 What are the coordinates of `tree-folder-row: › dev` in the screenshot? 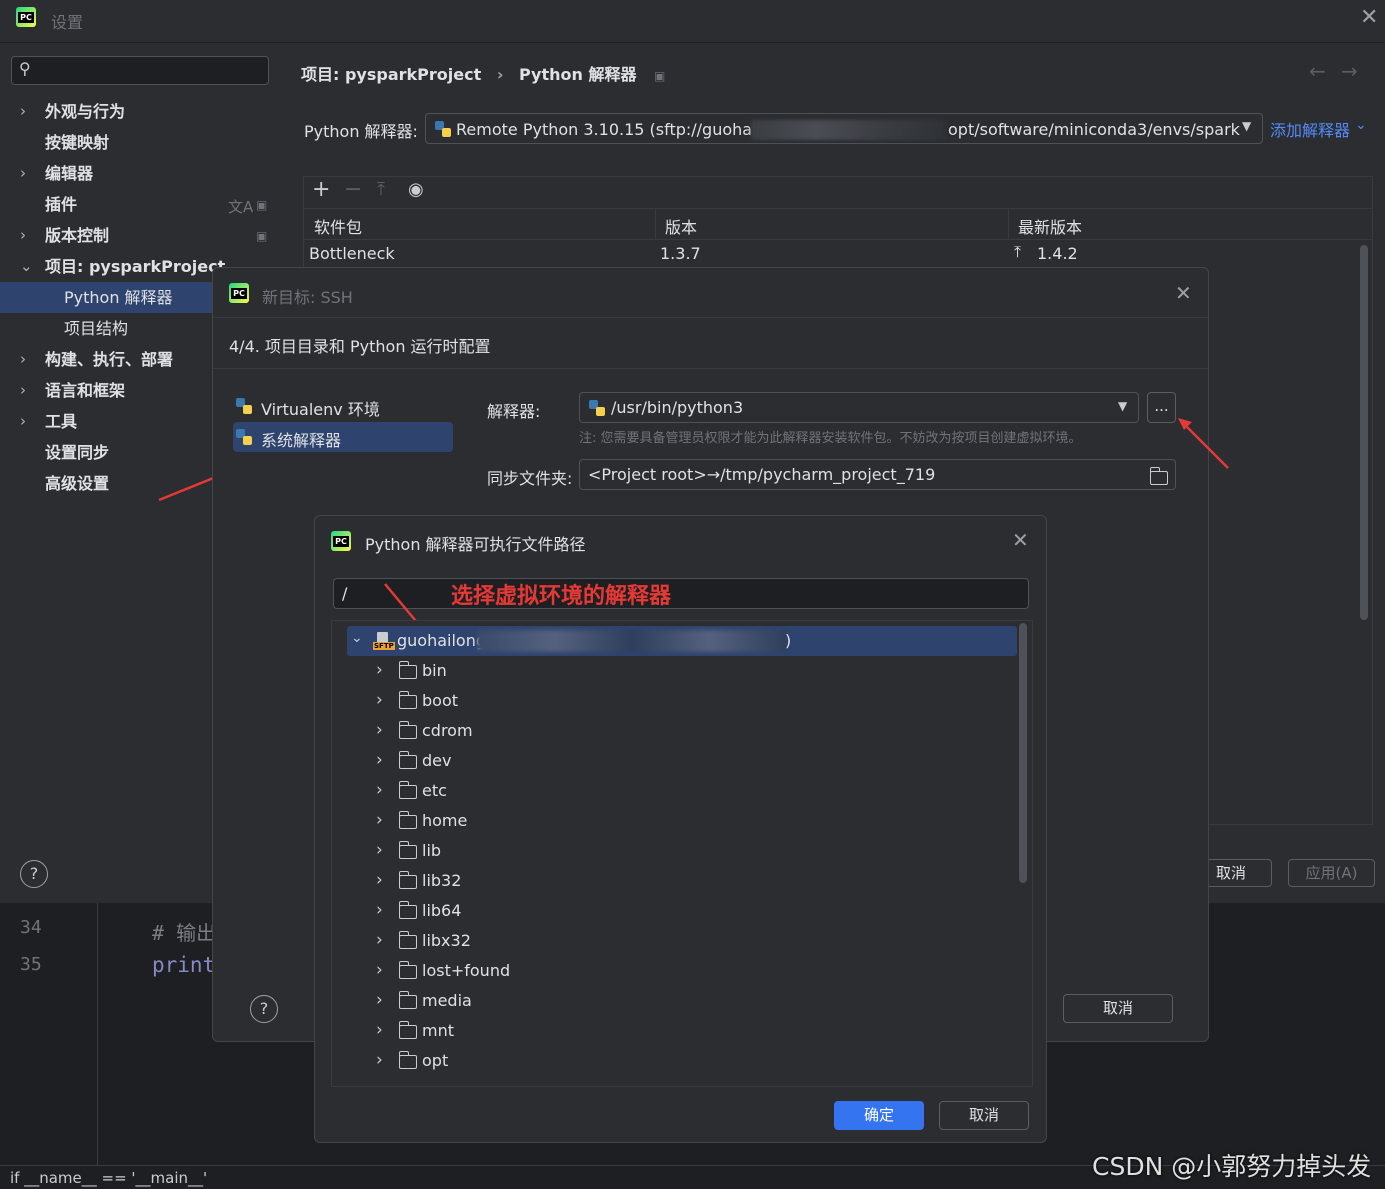 It's located at (677, 761).